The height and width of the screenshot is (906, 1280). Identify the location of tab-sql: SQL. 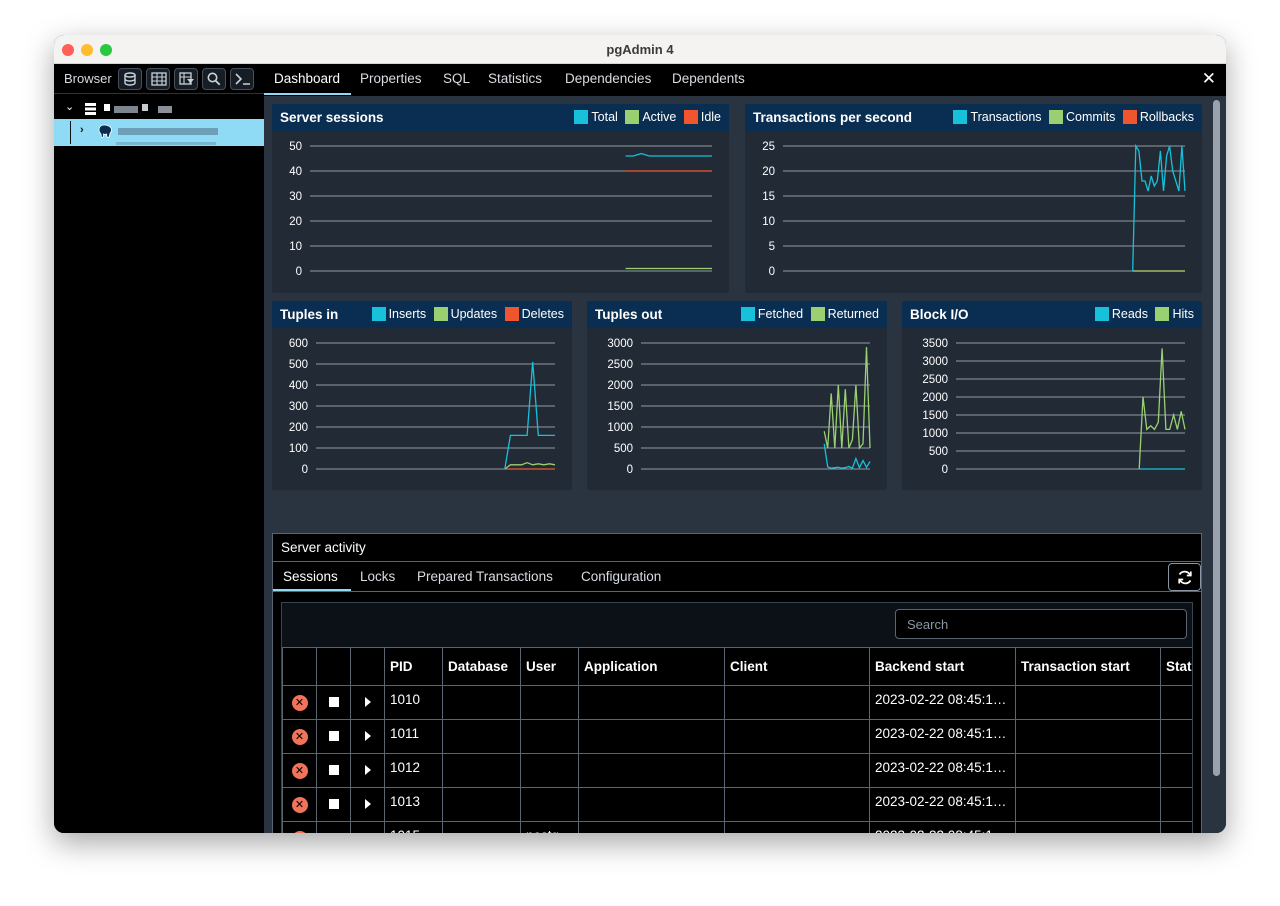
(456, 78).